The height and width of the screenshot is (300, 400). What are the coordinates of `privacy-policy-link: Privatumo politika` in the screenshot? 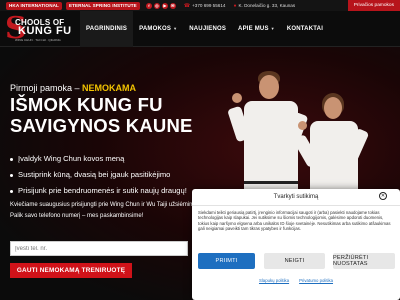 It's located at (316, 280).